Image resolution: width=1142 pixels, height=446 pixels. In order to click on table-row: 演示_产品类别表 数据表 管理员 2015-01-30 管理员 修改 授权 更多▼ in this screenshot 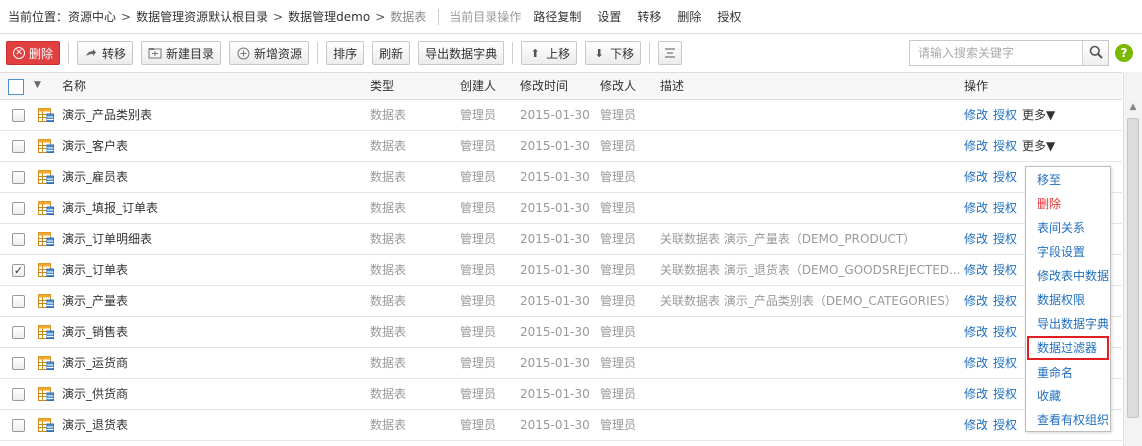, I will do `click(561, 115)`.